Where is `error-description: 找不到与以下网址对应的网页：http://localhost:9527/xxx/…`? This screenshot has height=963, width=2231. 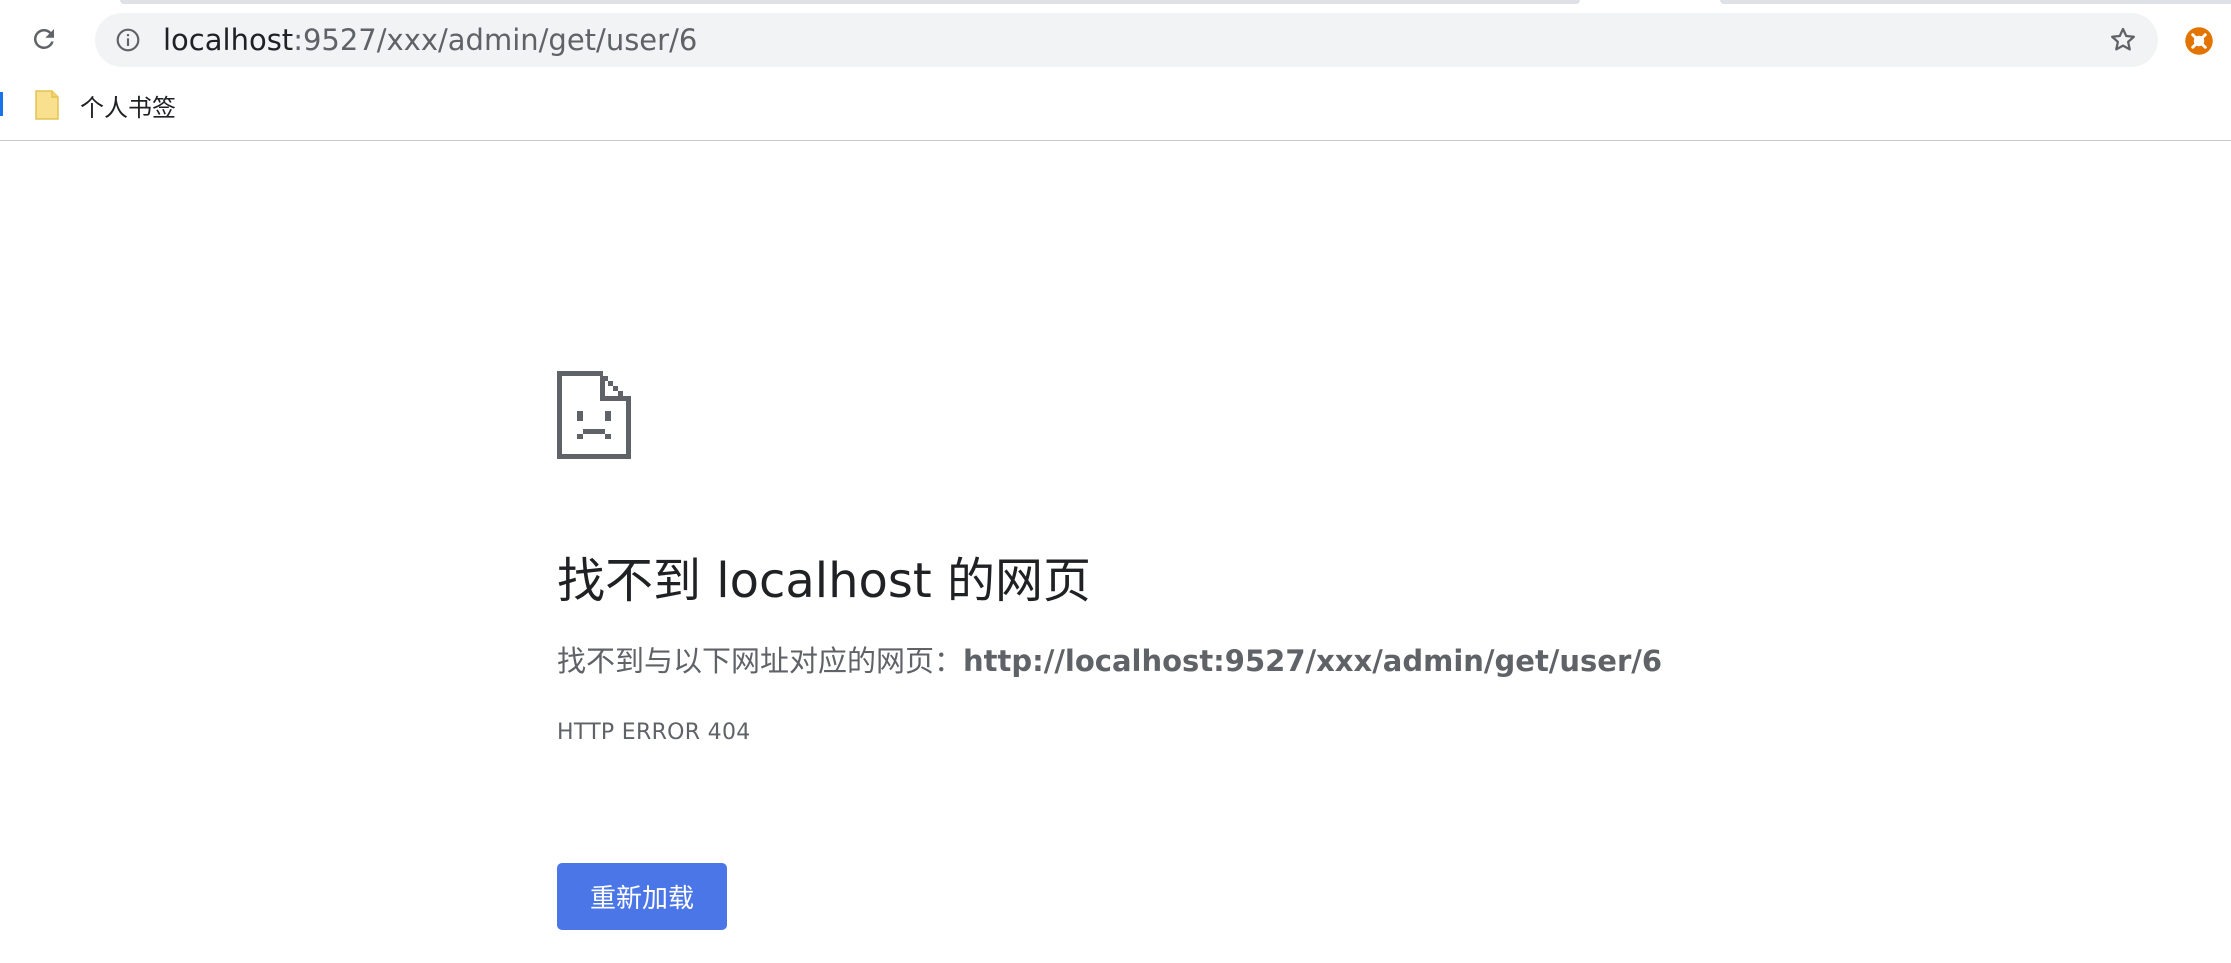
error-description: 找不到与以下网址对应的网页：http://localhost:9527/xxx/… is located at coordinates (1109, 661).